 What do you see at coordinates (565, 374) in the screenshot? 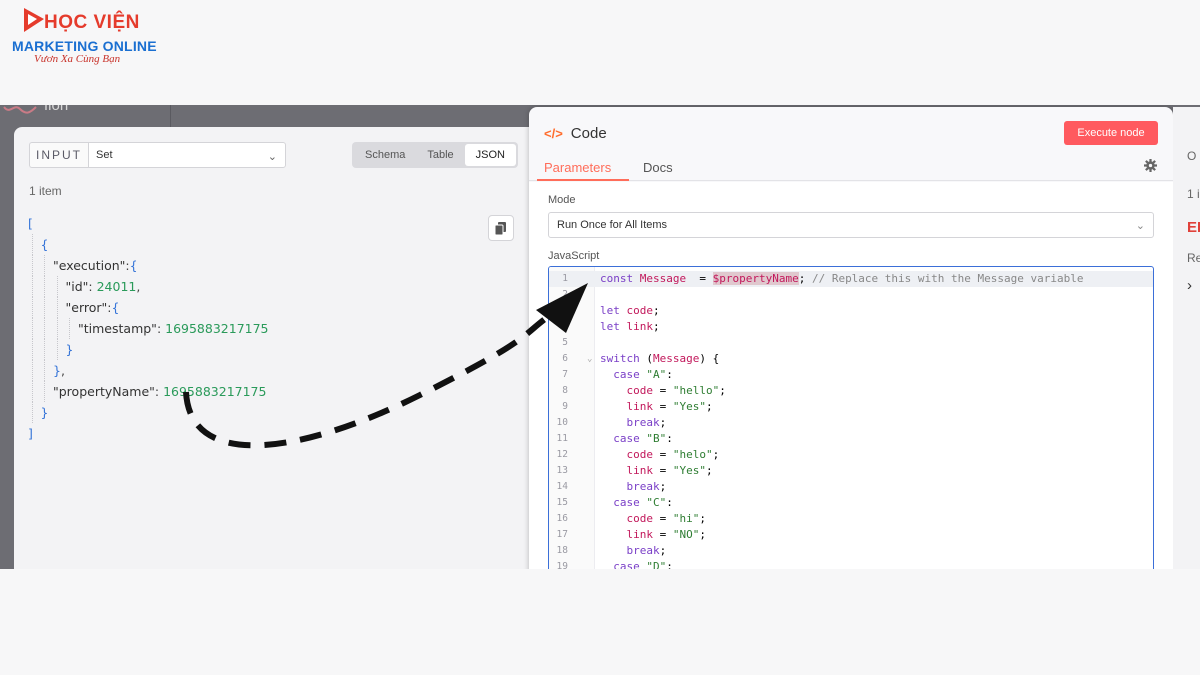
I see `line-number: 7` at bounding box center [565, 374].